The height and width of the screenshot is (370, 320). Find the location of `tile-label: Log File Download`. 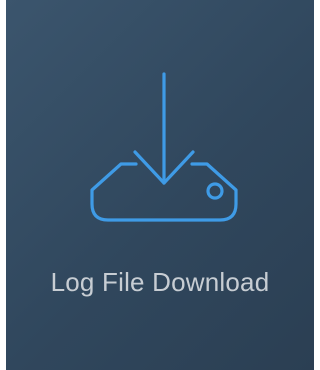

tile-label: Log File Download is located at coordinates (160, 282).